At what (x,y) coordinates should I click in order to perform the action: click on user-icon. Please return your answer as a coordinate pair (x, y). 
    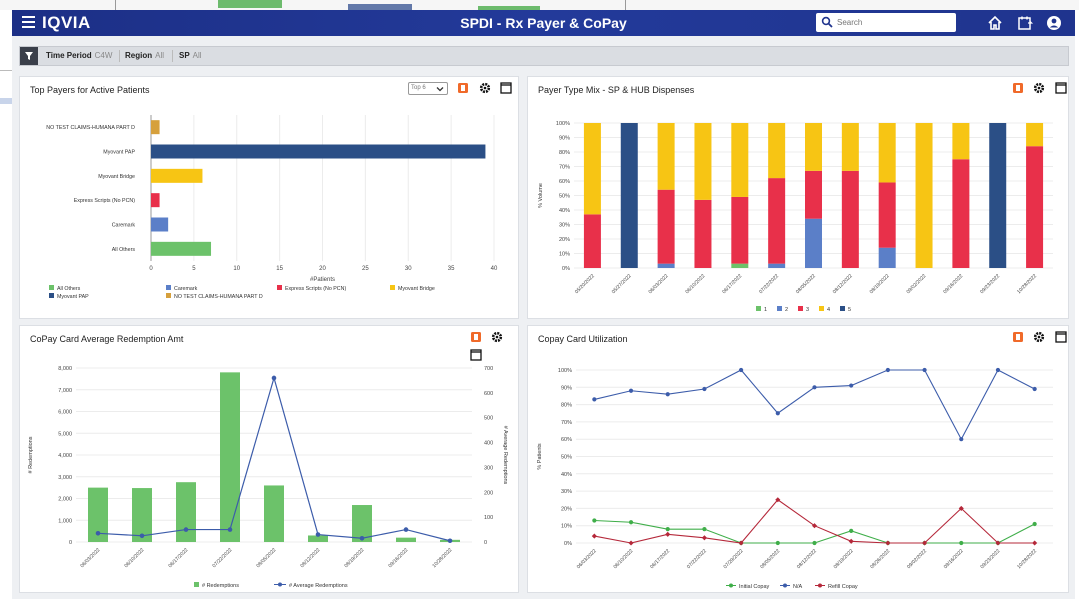
    Looking at the image, I should click on (1054, 23).